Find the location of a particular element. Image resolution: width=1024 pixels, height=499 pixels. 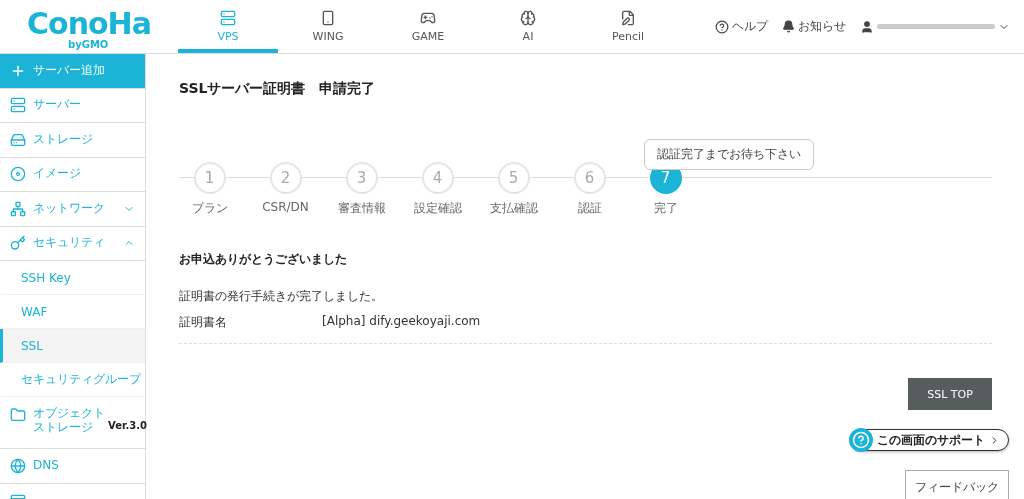

help-icon is located at coordinates (722, 26).